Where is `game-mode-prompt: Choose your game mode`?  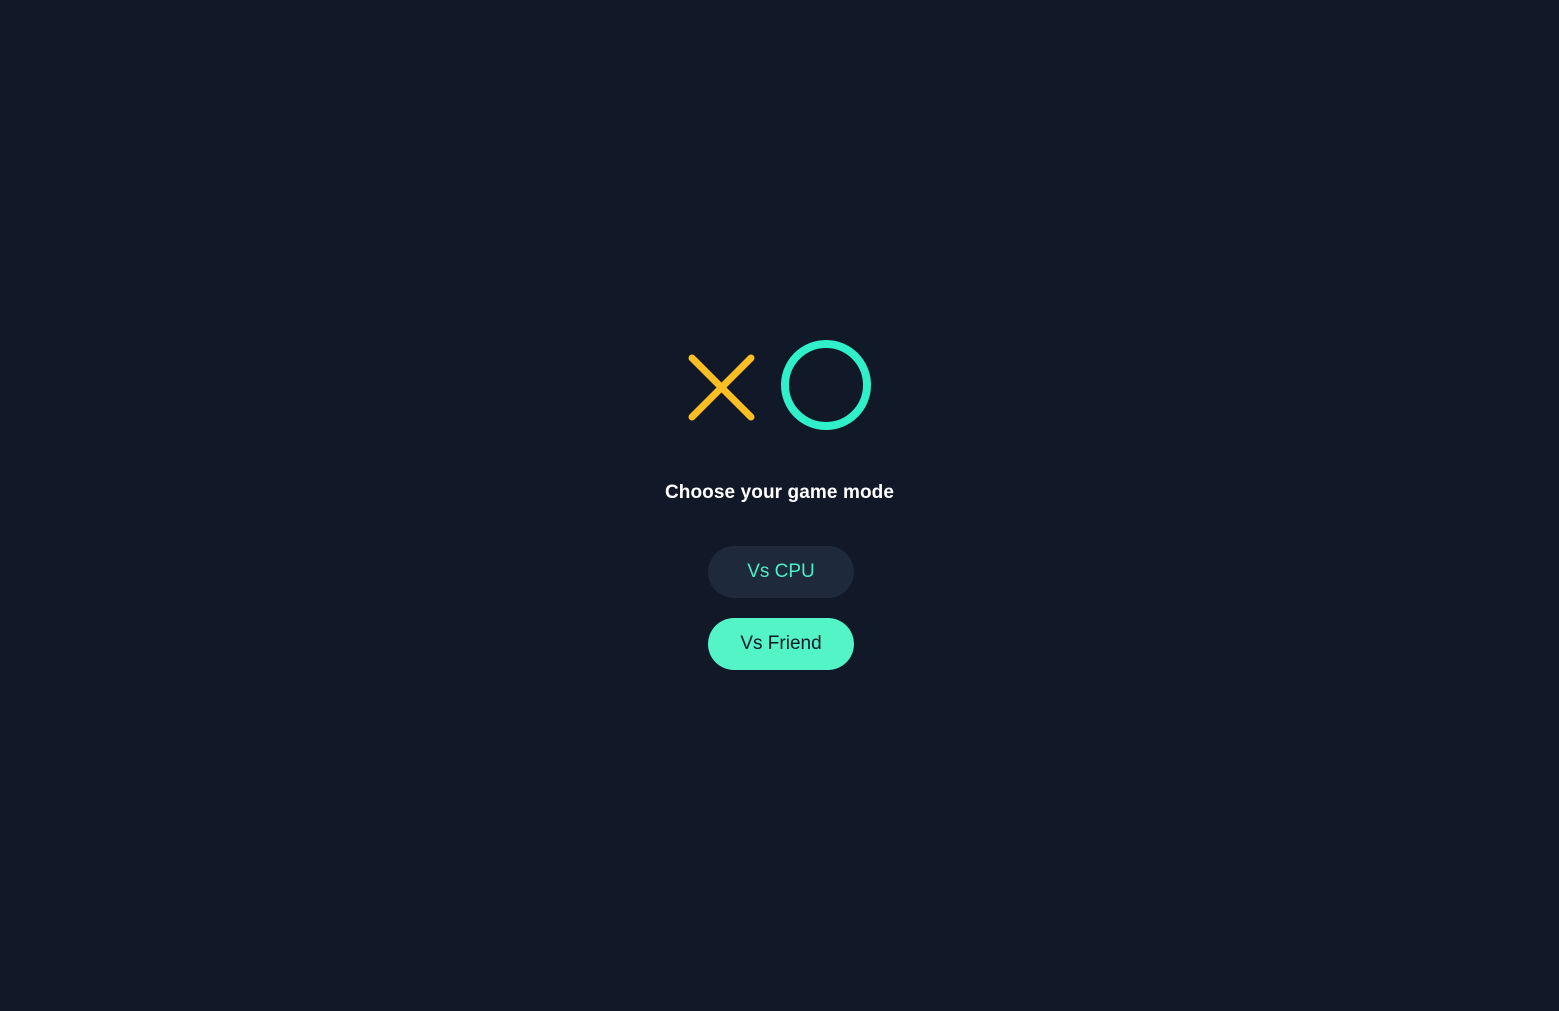
game-mode-prompt: Choose your game mode is located at coordinates (779, 492).